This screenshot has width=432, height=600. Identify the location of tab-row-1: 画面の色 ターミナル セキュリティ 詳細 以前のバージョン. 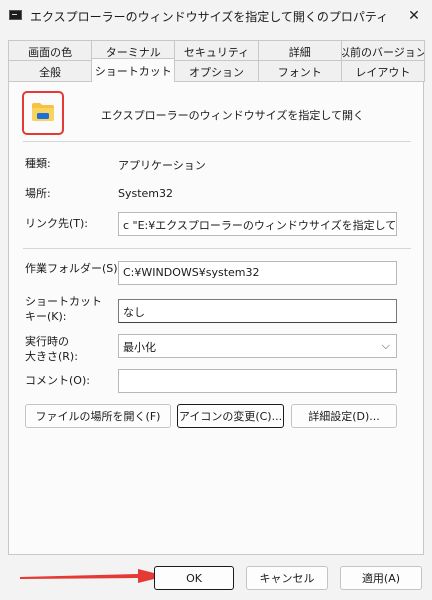
(217, 51).